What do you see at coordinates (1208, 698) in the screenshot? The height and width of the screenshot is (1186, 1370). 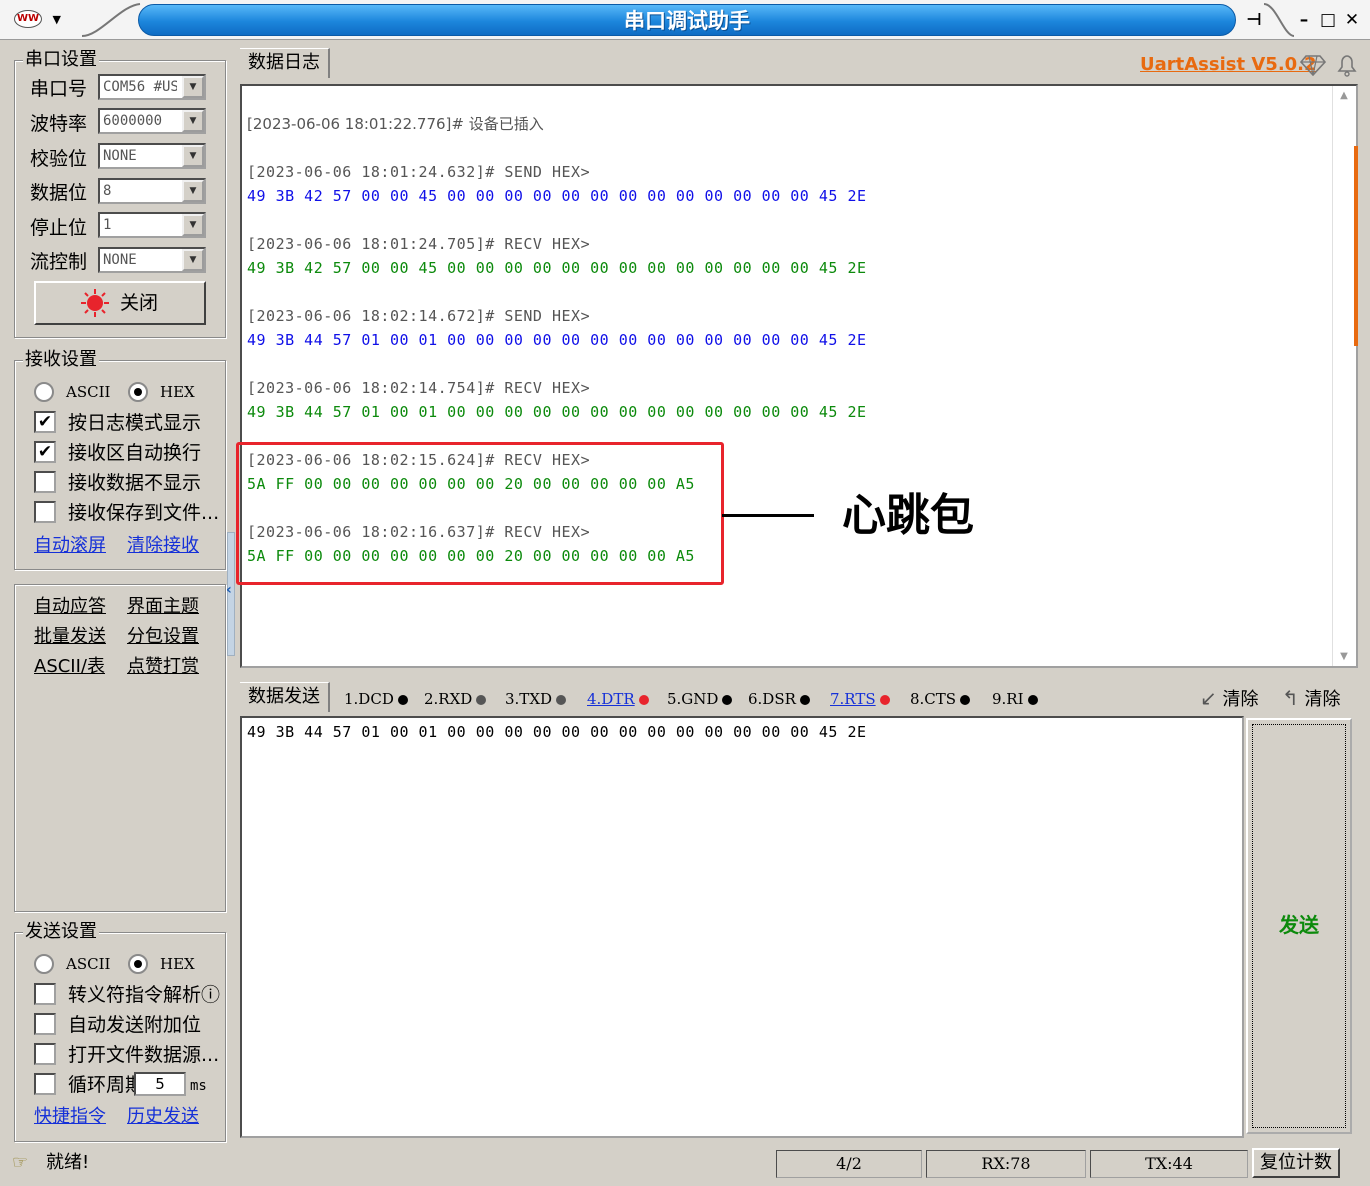 I see `arrow-down-left-icon: ↙` at bounding box center [1208, 698].